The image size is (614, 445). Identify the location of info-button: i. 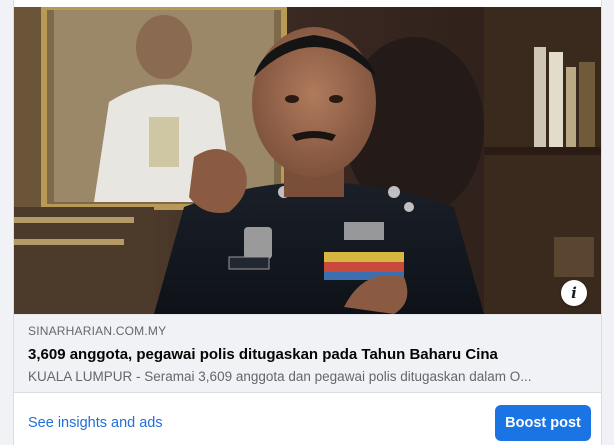
(574, 293).